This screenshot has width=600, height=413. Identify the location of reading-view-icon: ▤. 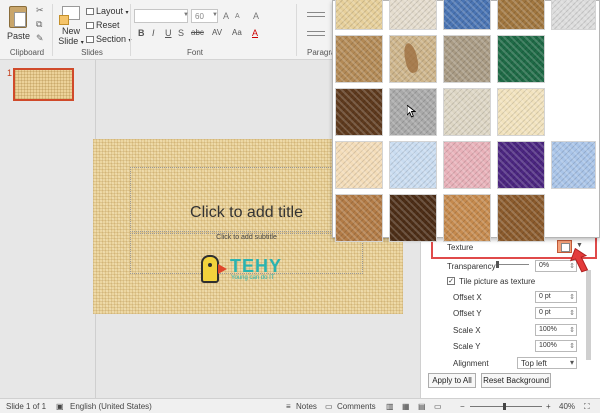
(422, 406).